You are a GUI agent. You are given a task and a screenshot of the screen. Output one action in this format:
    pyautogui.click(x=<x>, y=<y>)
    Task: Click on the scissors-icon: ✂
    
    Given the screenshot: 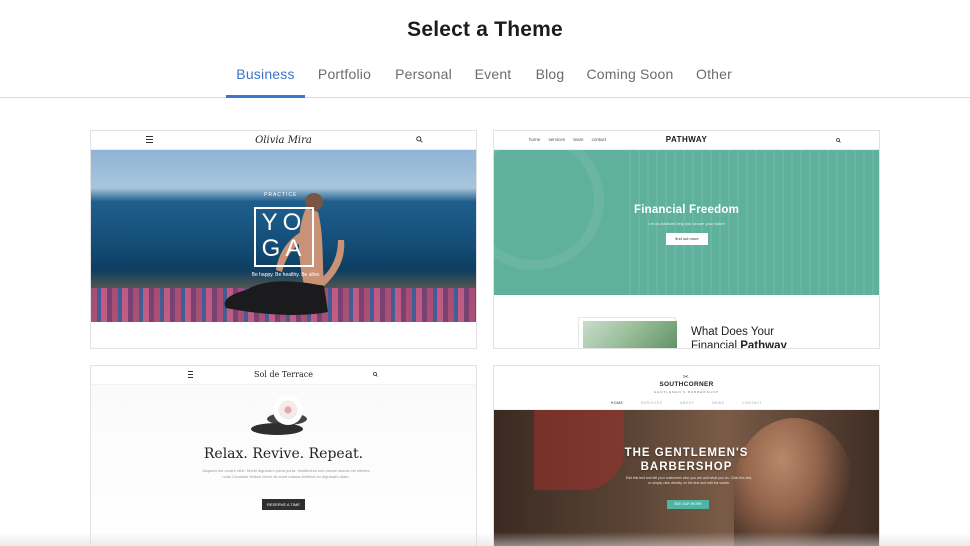 What is the action you would take?
    pyautogui.click(x=686, y=377)
    